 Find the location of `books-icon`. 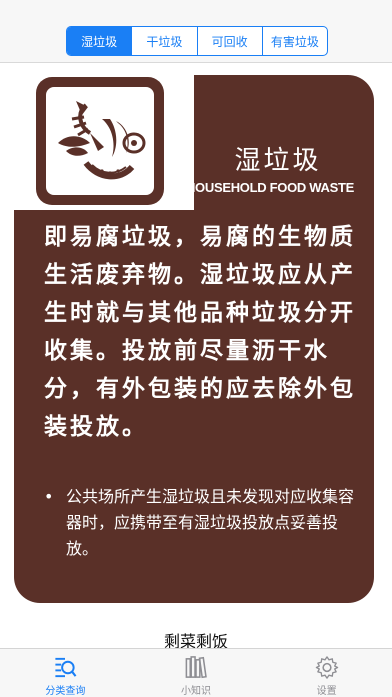

books-icon is located at coordinates (196, 667).